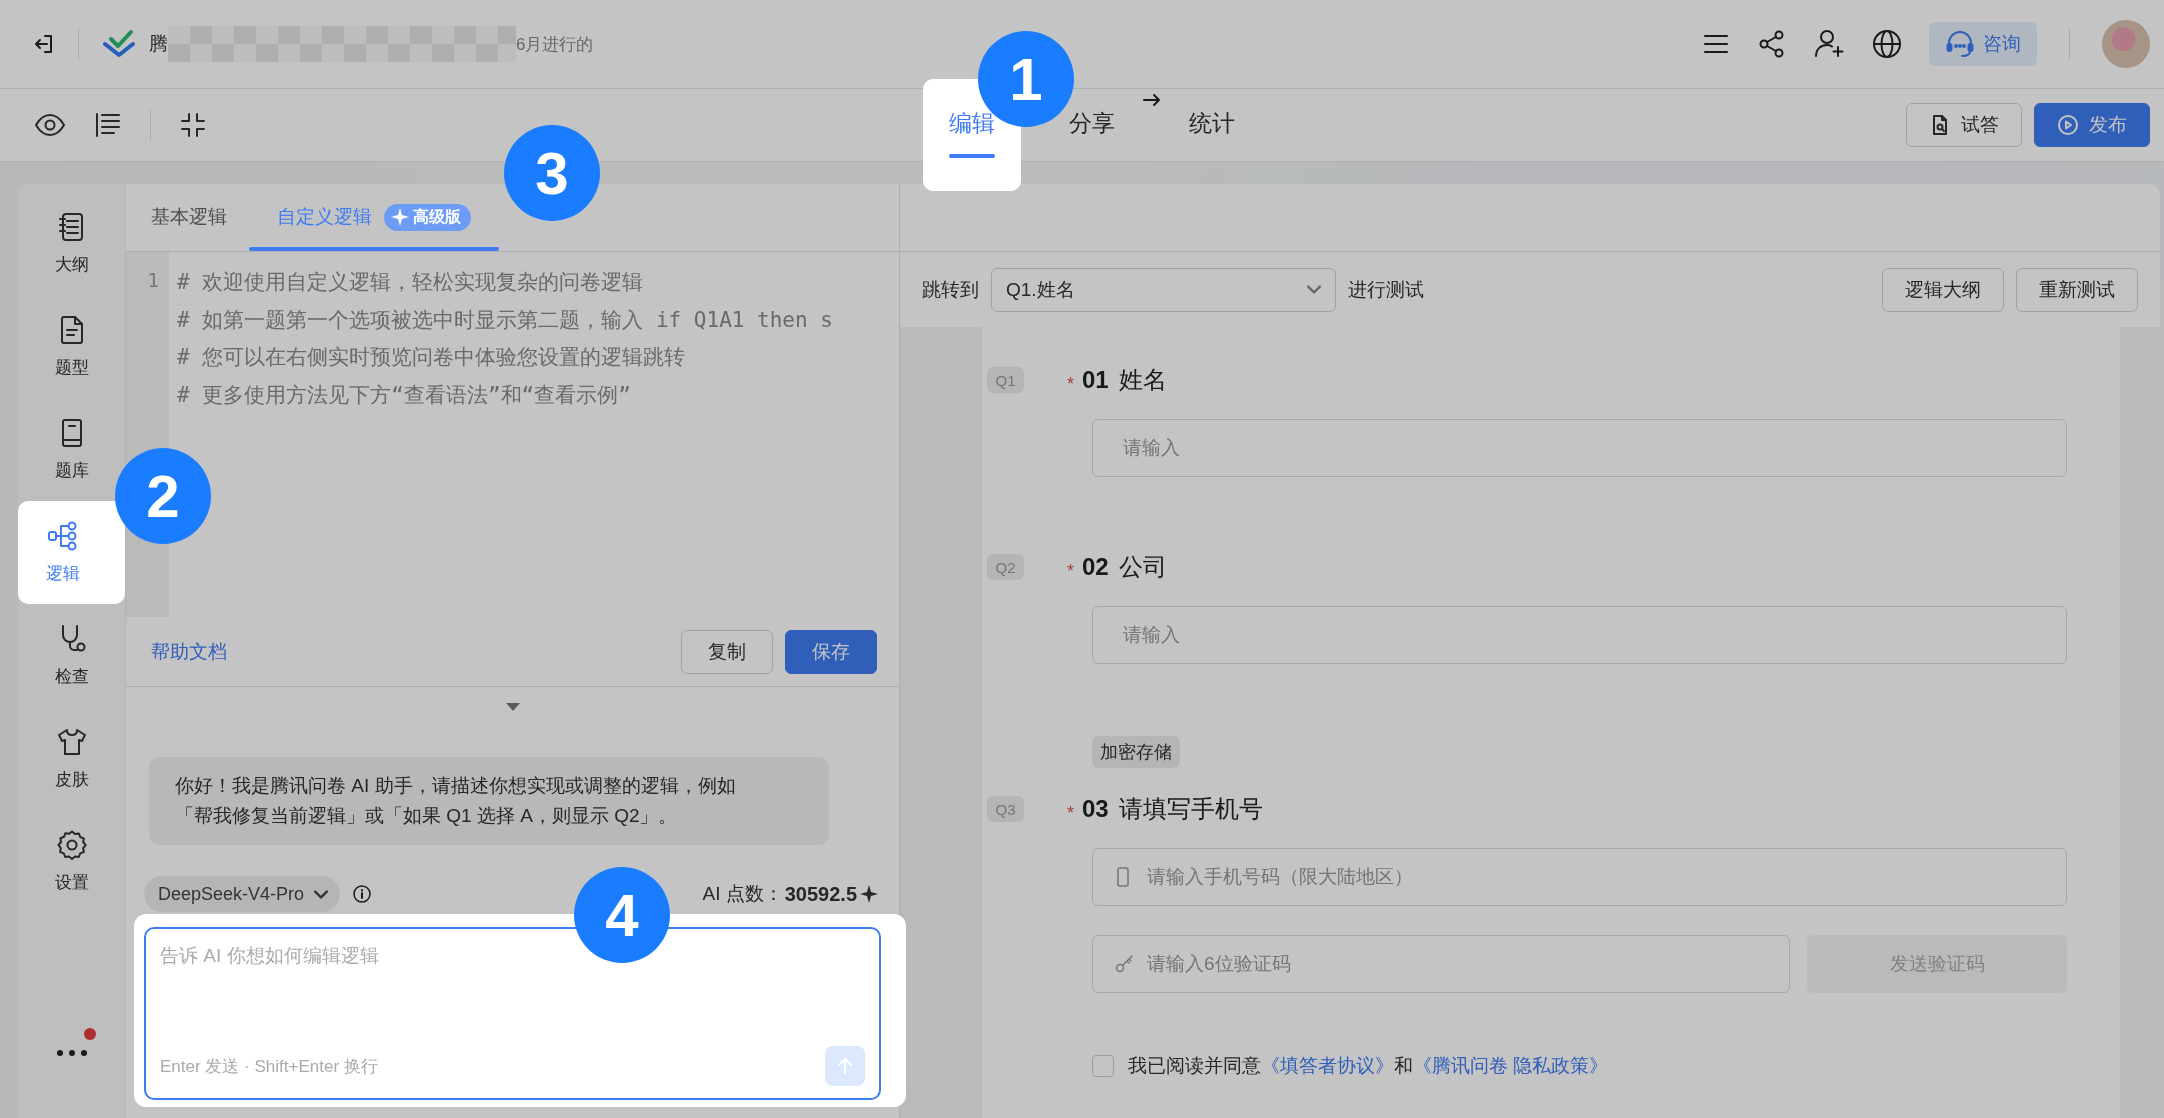  What do you see at coordinates (410, 282) in the screenshot?
I see `code-comment: # 欢迎使用自定义逻辑，轻松实现复杂的问卷逻辑` at bounding box center [410, 282].